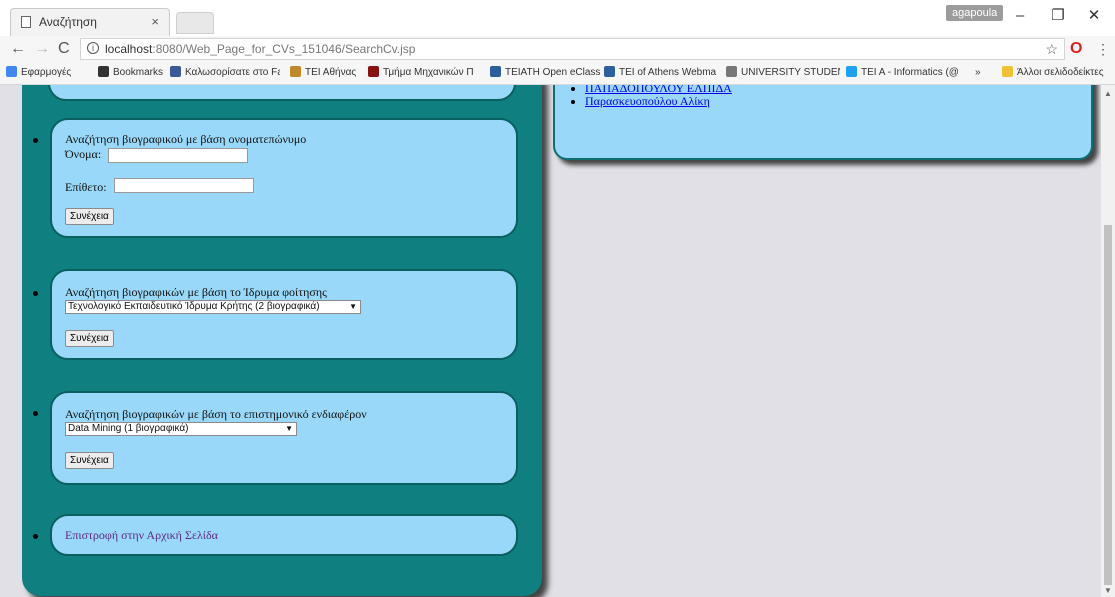 This screenshot has height=597, width=1115. I want to click on bookmark-dept: Τμήμα Μηχανικών Π, so click(423, 73).